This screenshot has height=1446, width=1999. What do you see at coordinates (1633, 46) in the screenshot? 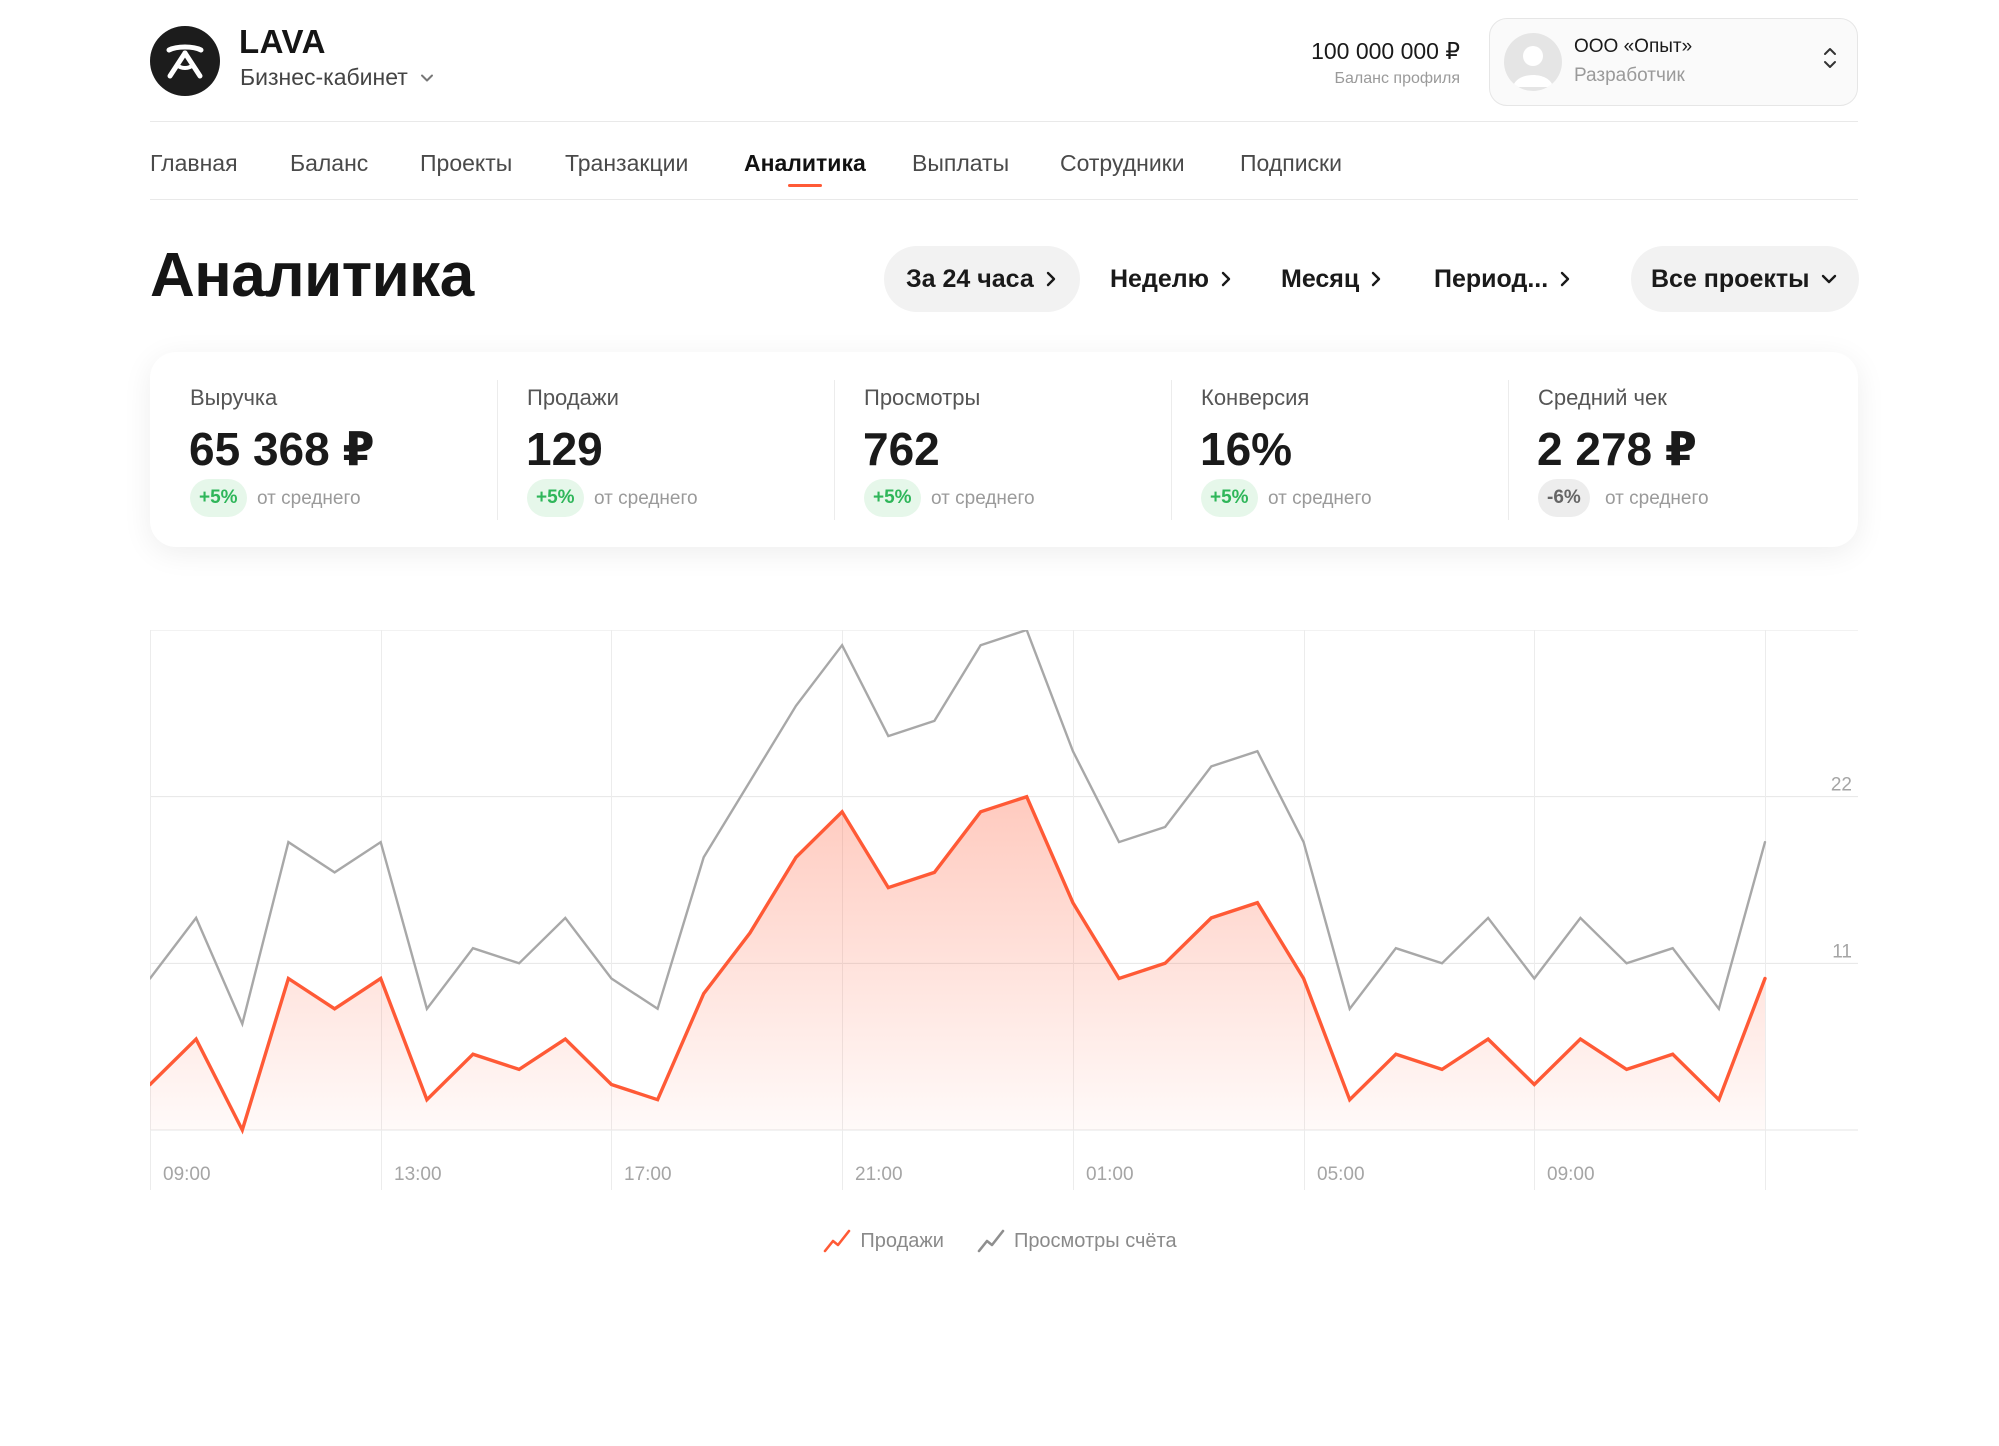
I see `org-name: ООО «Опыт»` at bounding box center [1633, 46].